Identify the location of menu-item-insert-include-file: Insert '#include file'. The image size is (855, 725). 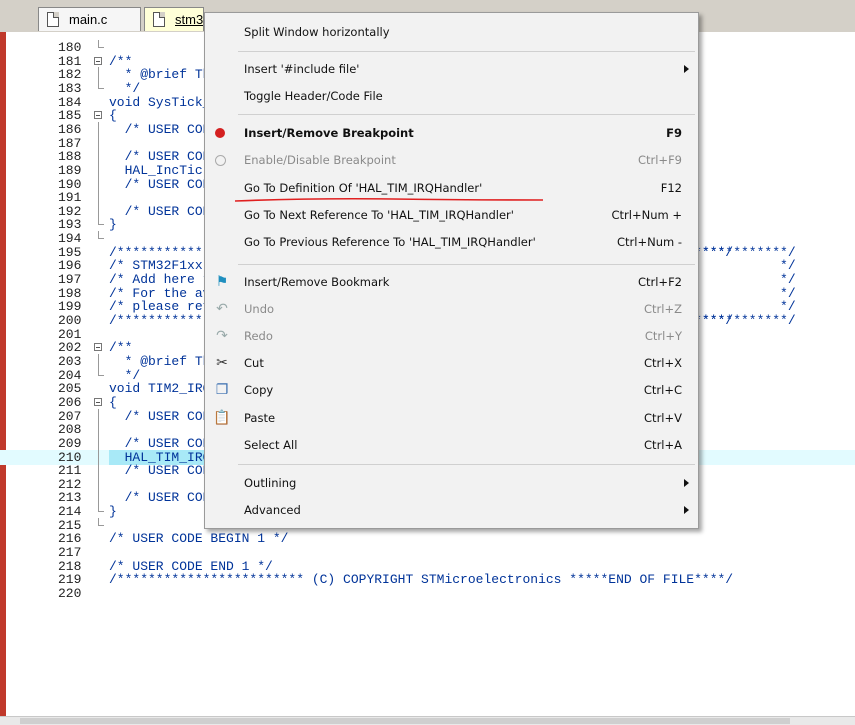
(451, 69).